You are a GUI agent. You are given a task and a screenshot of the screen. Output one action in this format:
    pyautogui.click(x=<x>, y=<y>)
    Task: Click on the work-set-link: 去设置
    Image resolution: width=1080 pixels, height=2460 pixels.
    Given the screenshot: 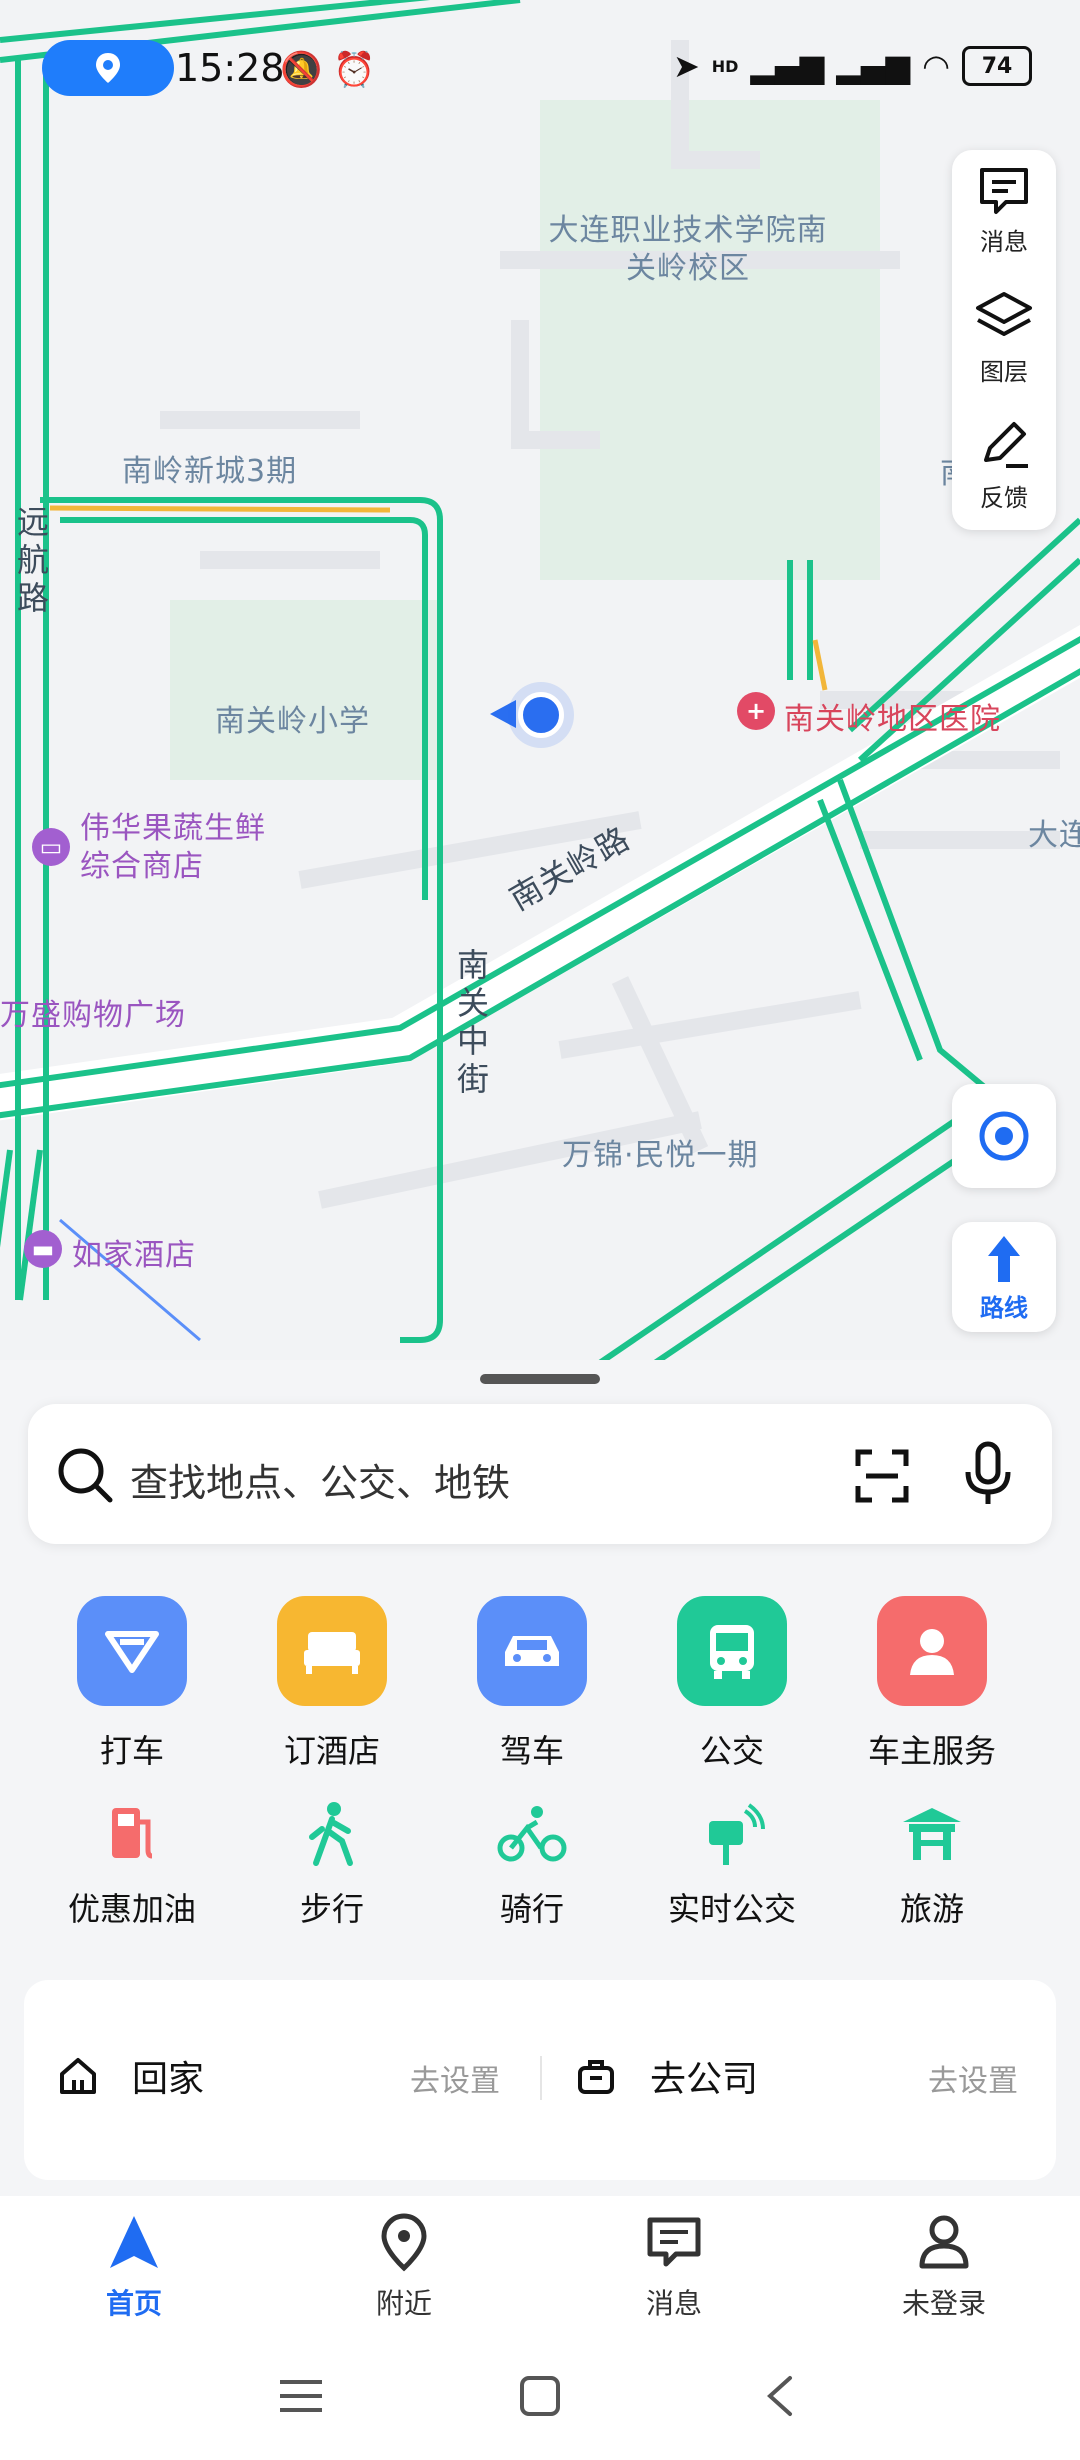 What is the action you would take?
    pyautogui.click(x=973, y=2078)
    